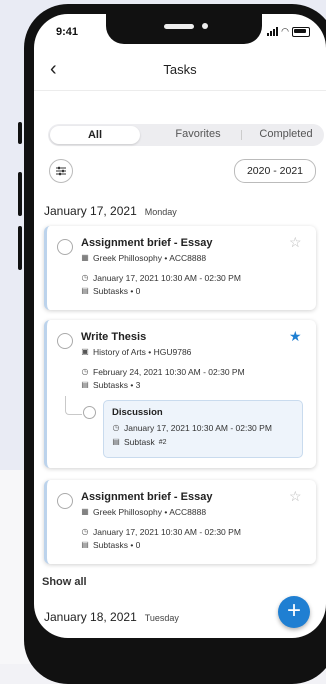  What do you see at coordinates (137, 412) in the screenshot?
I see `subtask-title: Discussion` at bounding box center [137, 412].